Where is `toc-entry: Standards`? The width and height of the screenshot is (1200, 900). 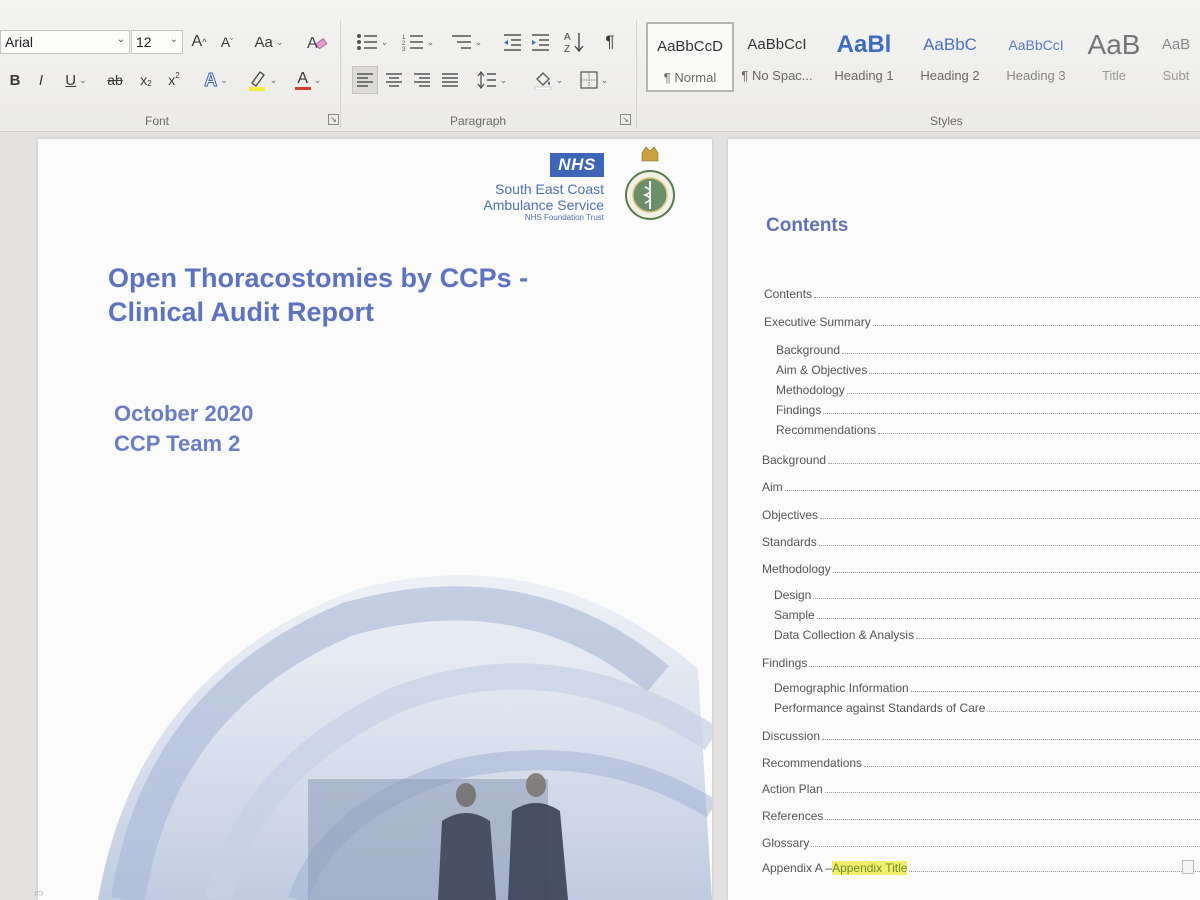 toc-entry: Standards is located at coordinates (981, 542).